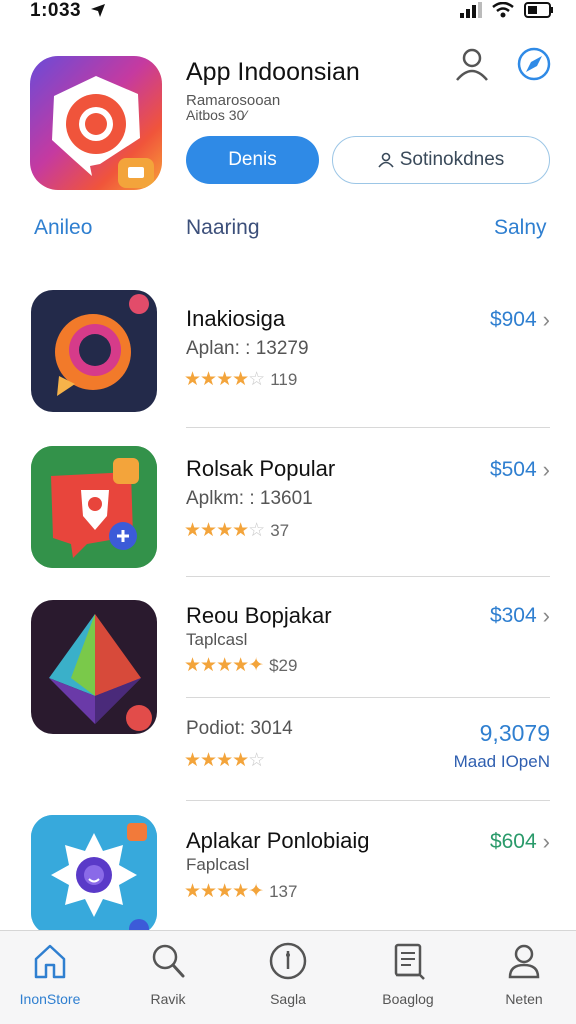 The height and width of the screenshot is (1024, 576). Describe the element at coordinates (168, 961) in the screenshot. I see `search-icon` at that location.